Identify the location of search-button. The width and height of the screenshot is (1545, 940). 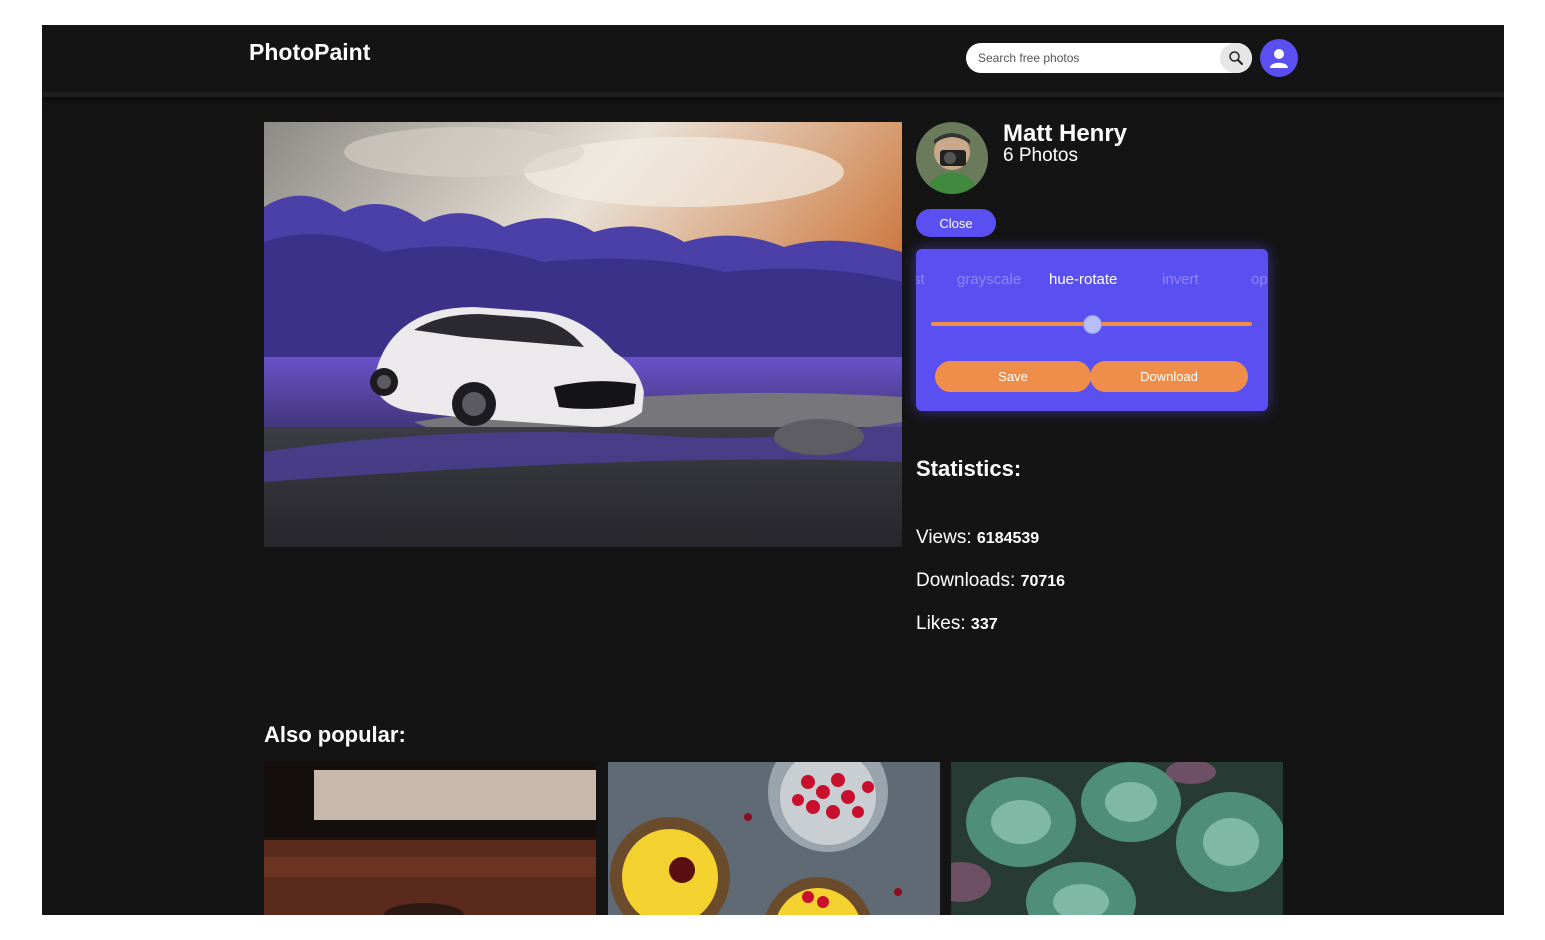
(1236, 58).